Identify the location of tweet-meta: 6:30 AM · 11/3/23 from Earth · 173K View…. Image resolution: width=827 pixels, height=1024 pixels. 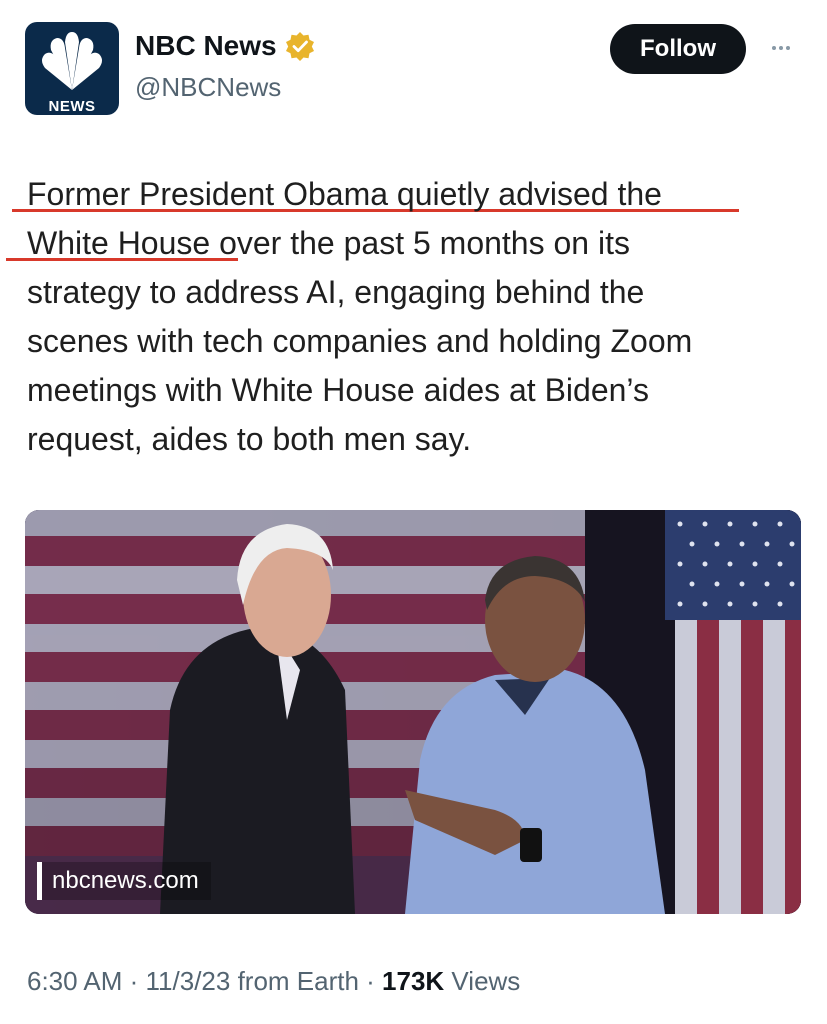
(273, 981).